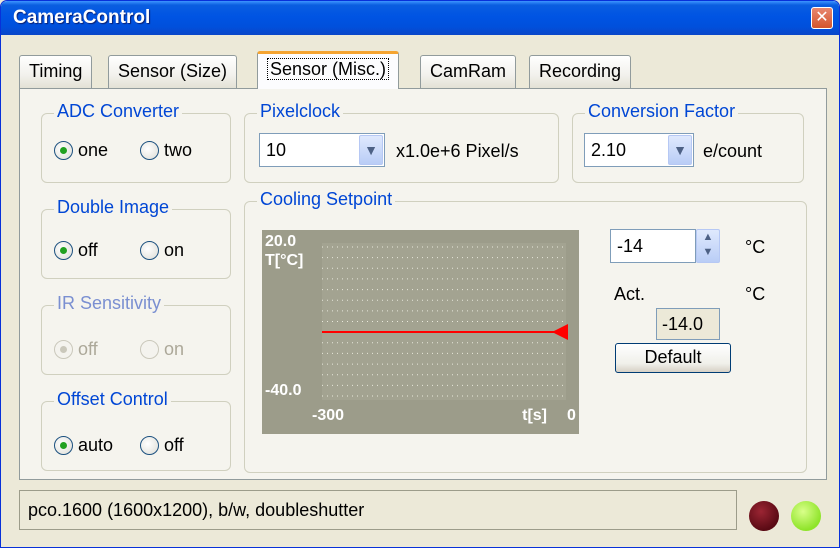 The width and height of the screenshot is (840, 548). What do you see at coordinates (162, 445) in the screenshot?
I see `offset-off-radio: off` at bounding box center [162, 445].